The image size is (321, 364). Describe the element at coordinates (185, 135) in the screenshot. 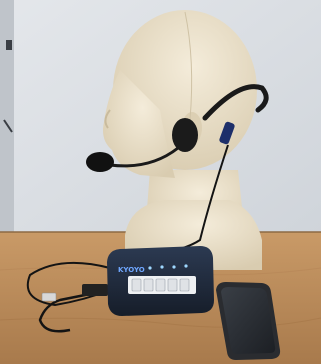

I see `headset-earpad` at that location.